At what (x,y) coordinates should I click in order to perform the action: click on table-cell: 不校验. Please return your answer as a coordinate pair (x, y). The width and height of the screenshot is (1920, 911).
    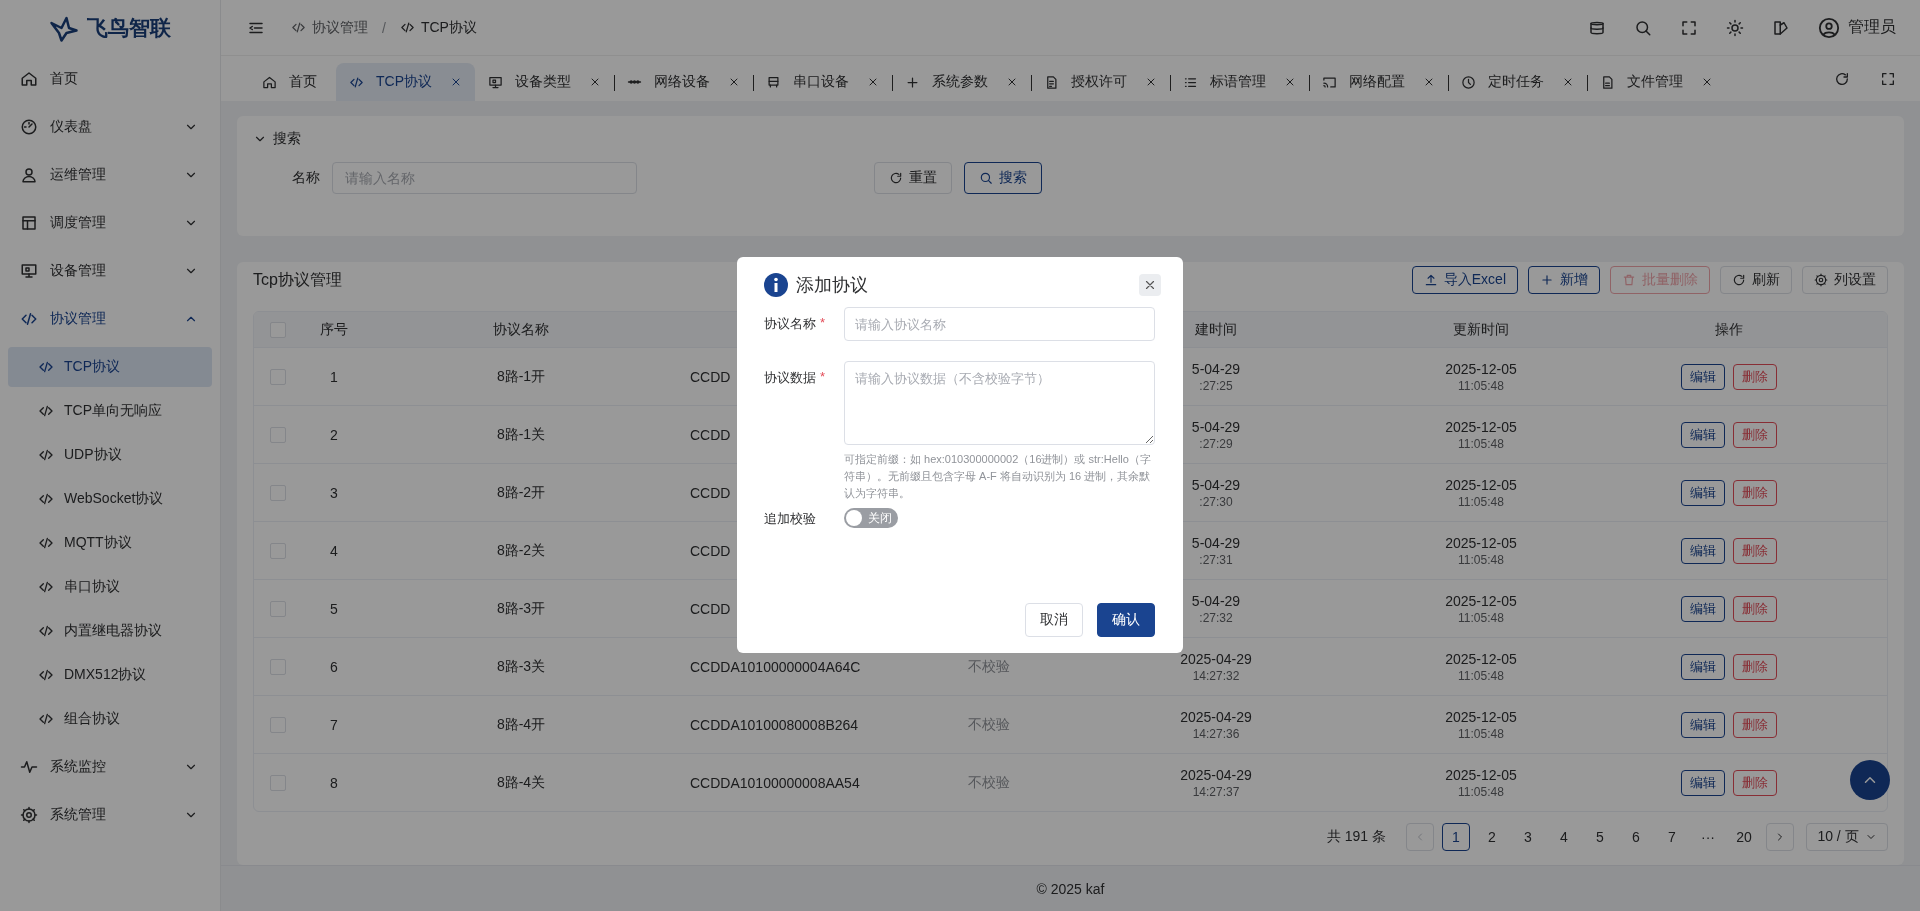
    Looking at the image, I should click on (988, 724).